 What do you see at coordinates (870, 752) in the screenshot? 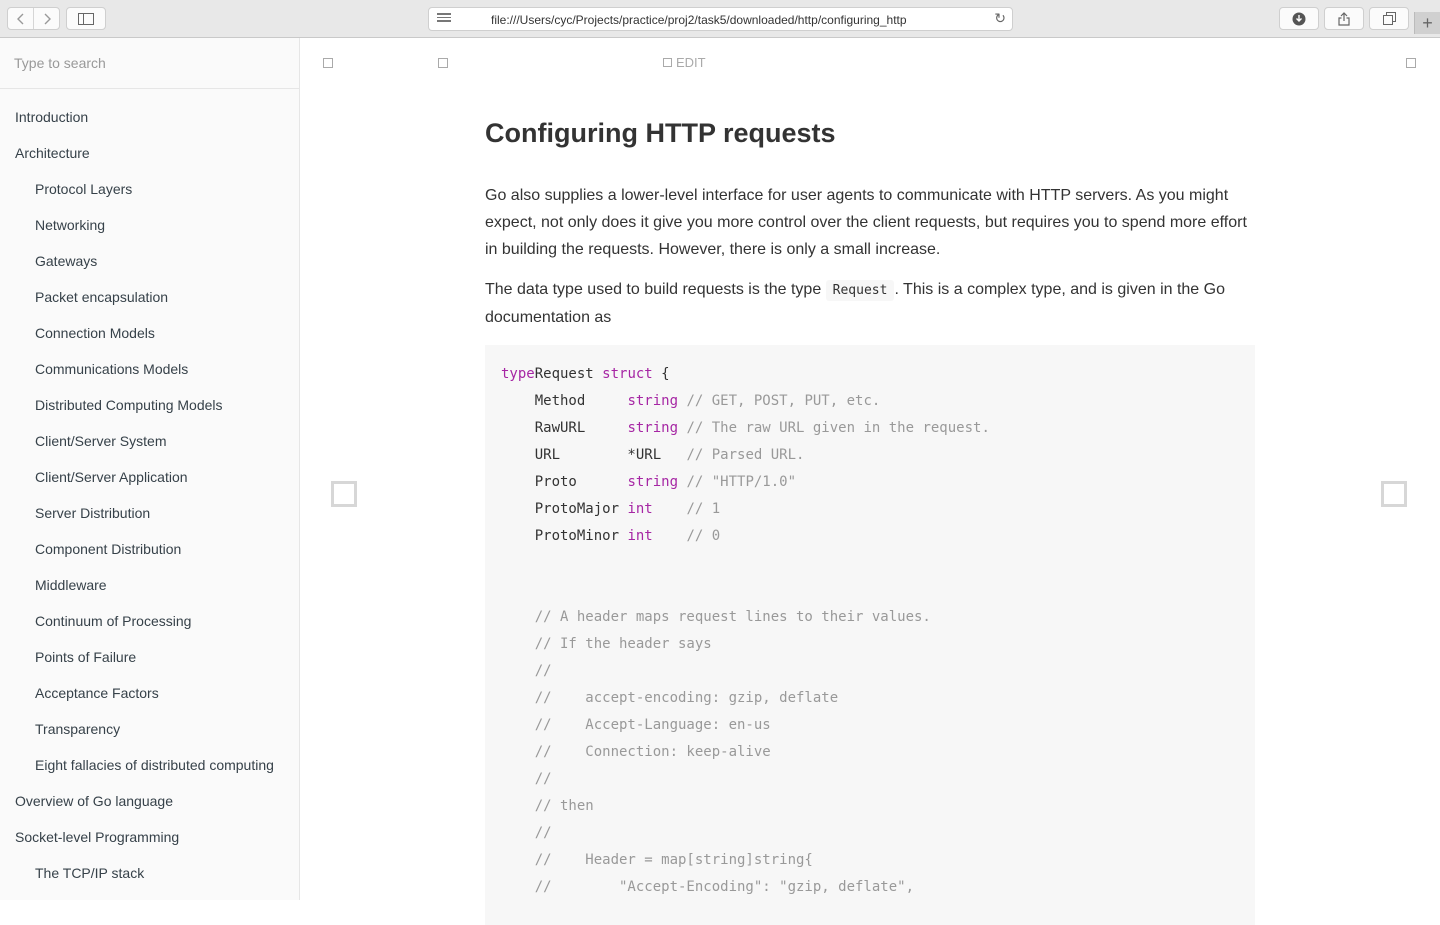
I see `code-line: // Connection: keep-alive` at bounding box center [870, 752].